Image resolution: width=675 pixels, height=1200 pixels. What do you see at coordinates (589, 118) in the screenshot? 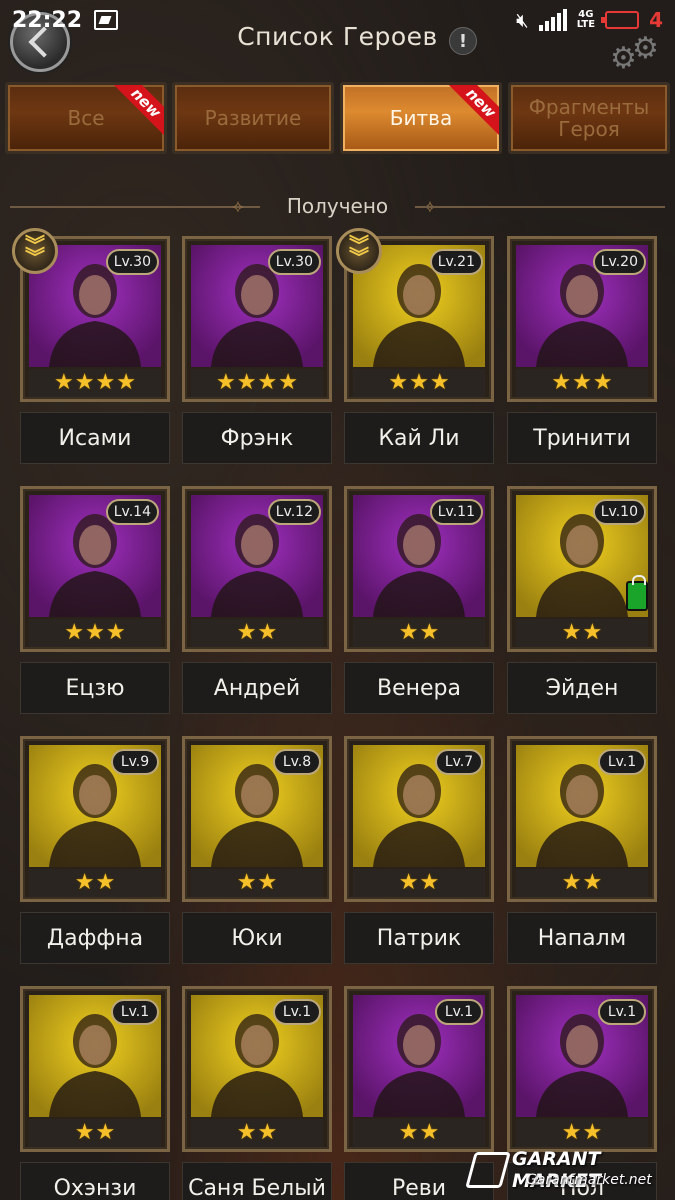
I see `tab-hero-fragments: Фрагменты Героя` at bounding box center [589, 118].